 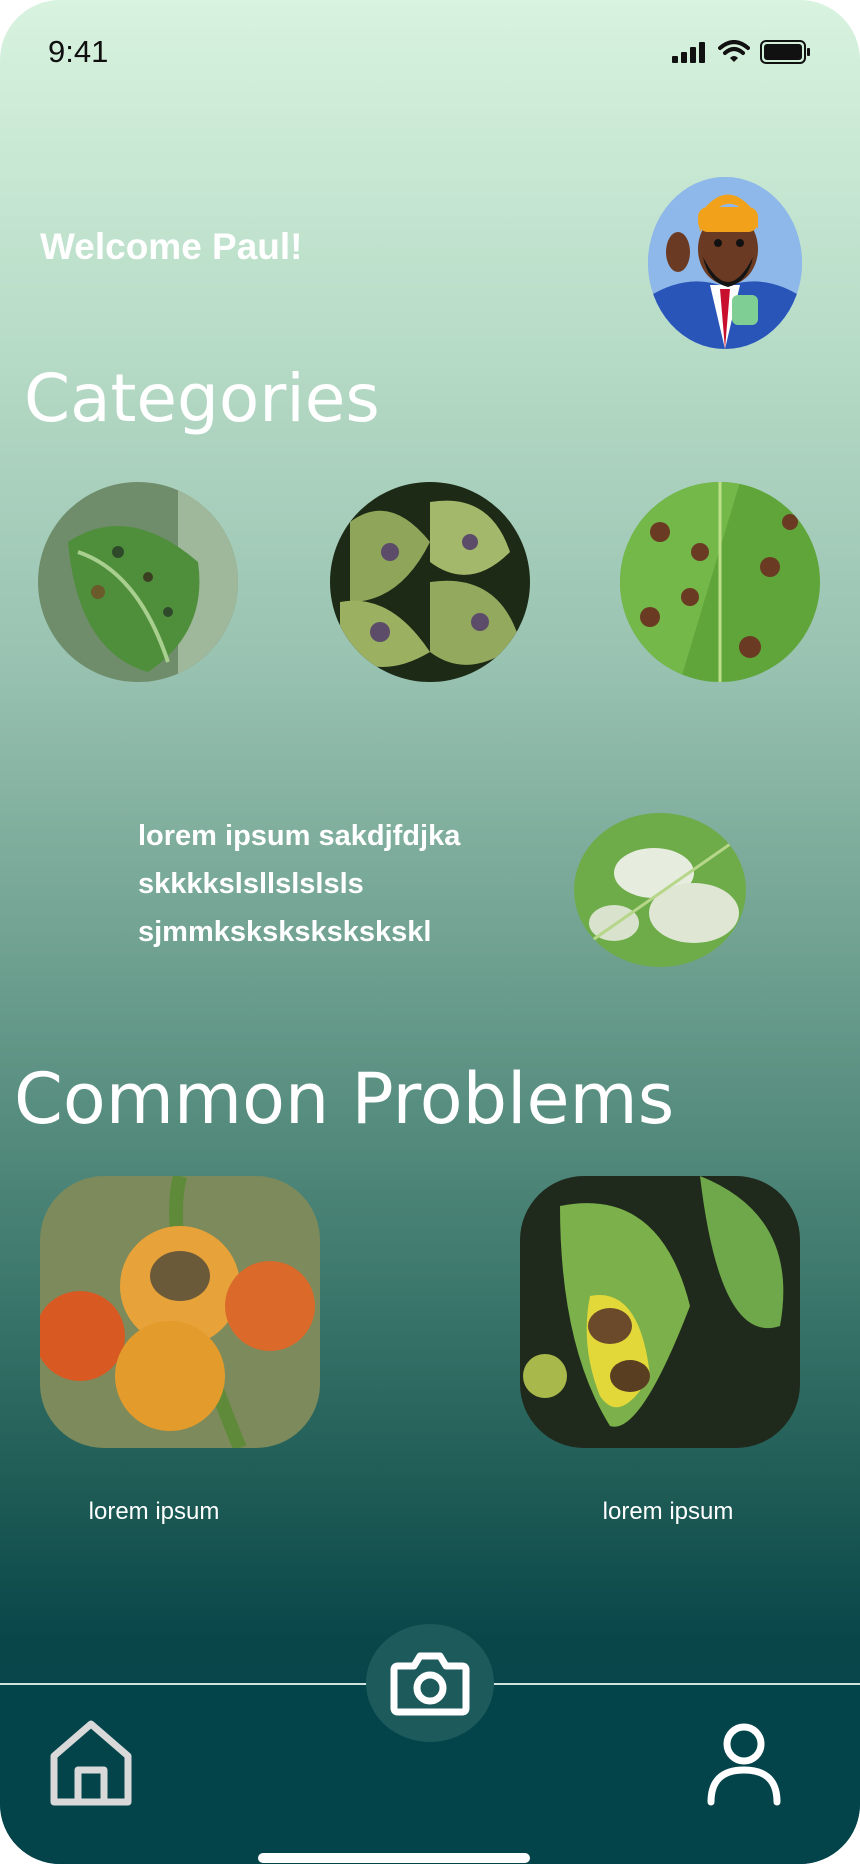 What do you see at coordinates (202, 398) in the screenshot?
I see `categories-title: Categories` at bounding box center [202, 398].